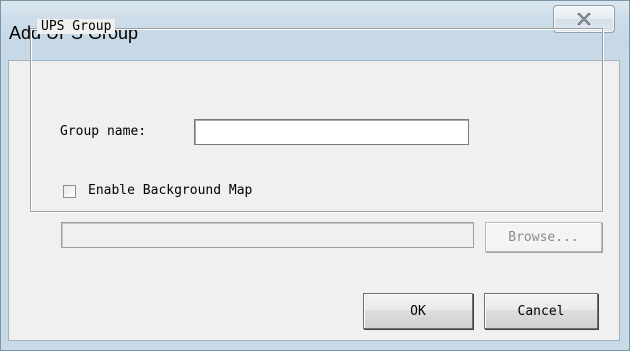  I want to click on group-name-label: Group name:, so click(103, 131).